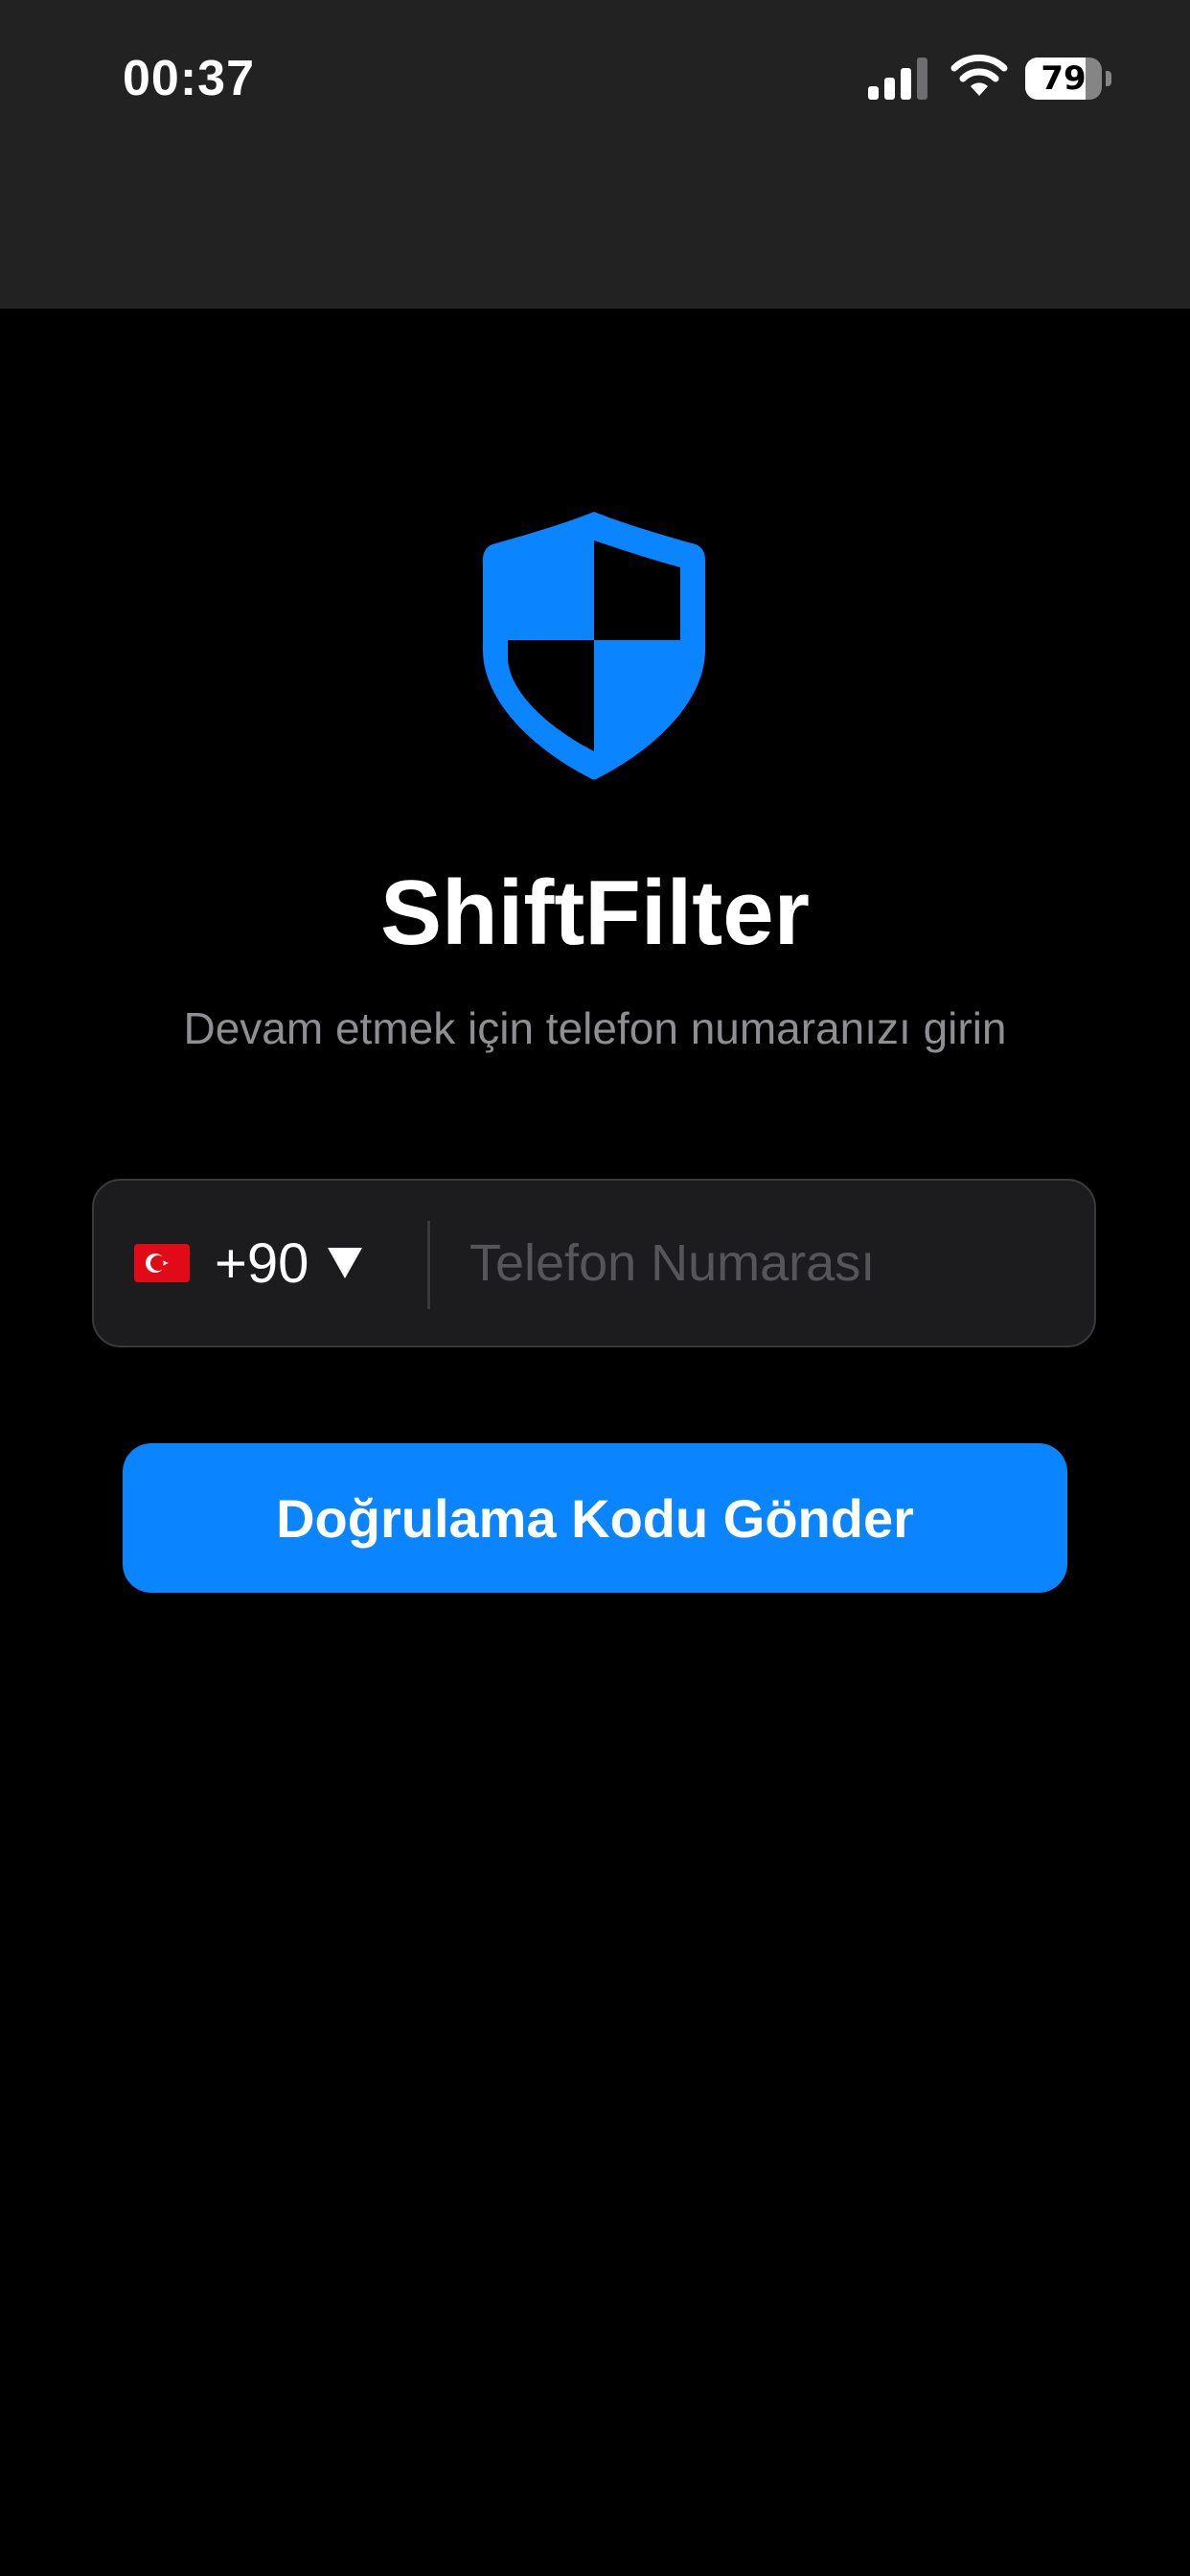  Describe the element at coordinates (595, 154) in the screenshot. I see `status-bar: 00:37 79` at that location.